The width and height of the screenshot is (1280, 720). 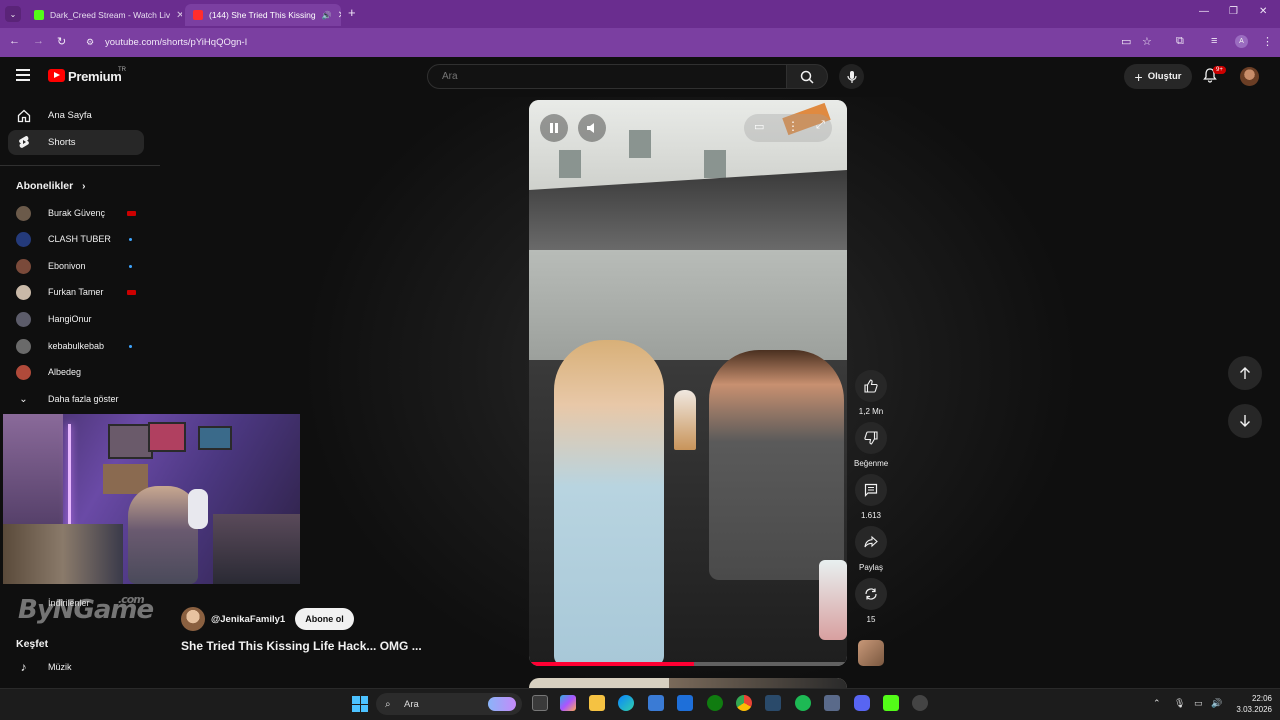 What do you see at coordinates (70, 319) in the screenshot?
I see `channel-name: HangiOnur` at bounding box center [70, 319].